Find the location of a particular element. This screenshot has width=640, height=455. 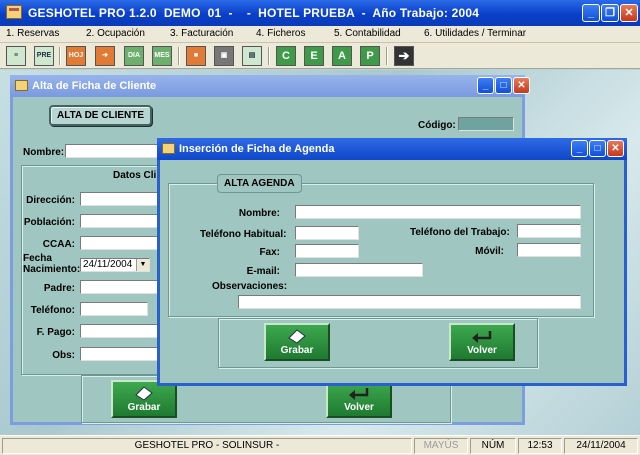

nombre-field is located at coordinates (115, 151).